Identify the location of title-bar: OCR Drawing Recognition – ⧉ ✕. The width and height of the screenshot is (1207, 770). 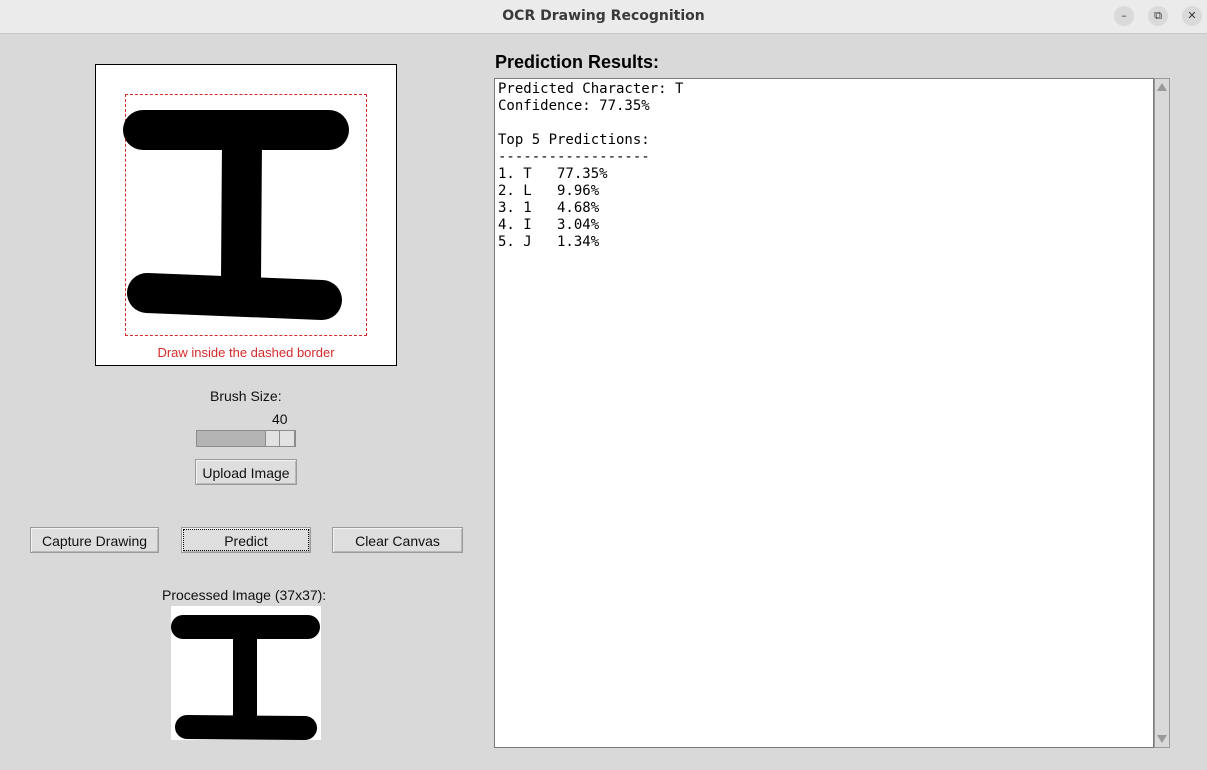
(603, 17).